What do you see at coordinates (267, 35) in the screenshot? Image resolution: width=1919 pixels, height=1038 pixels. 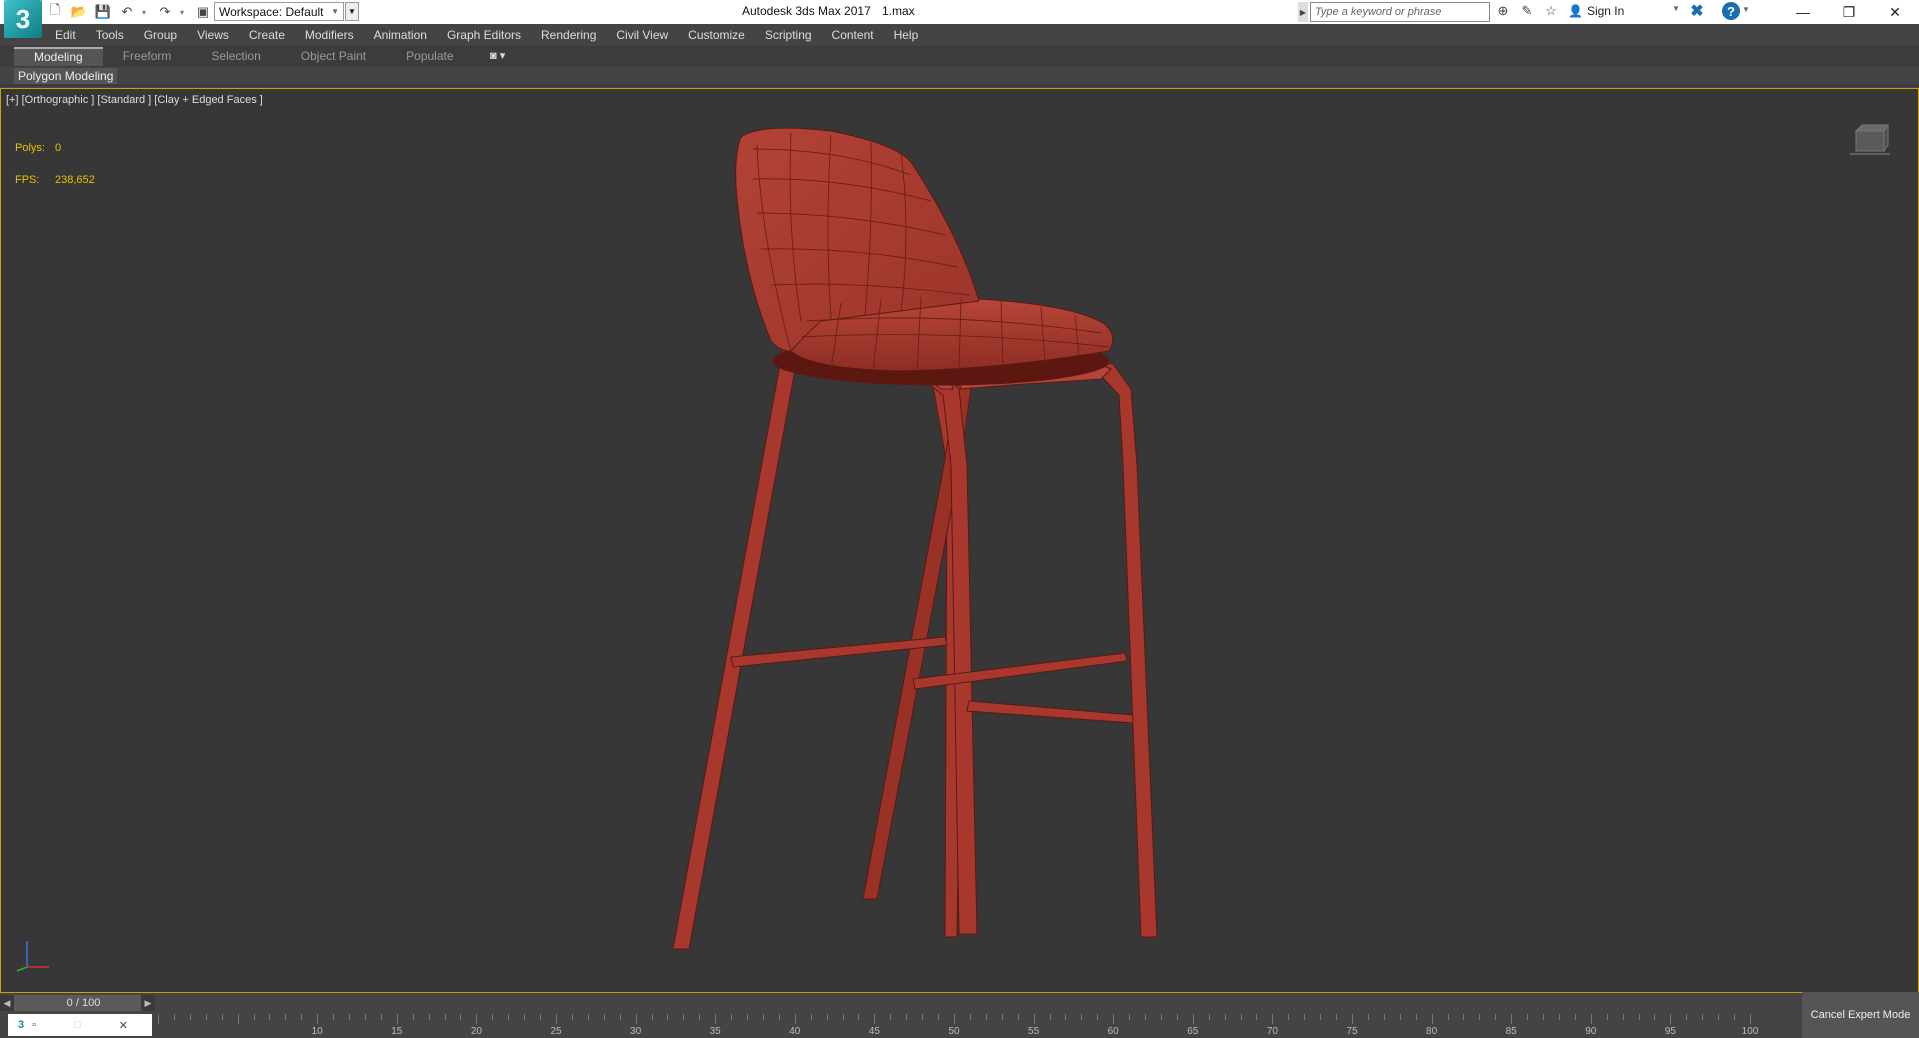 I see `menu-item-create: Create` at bounding box center [267, 35].